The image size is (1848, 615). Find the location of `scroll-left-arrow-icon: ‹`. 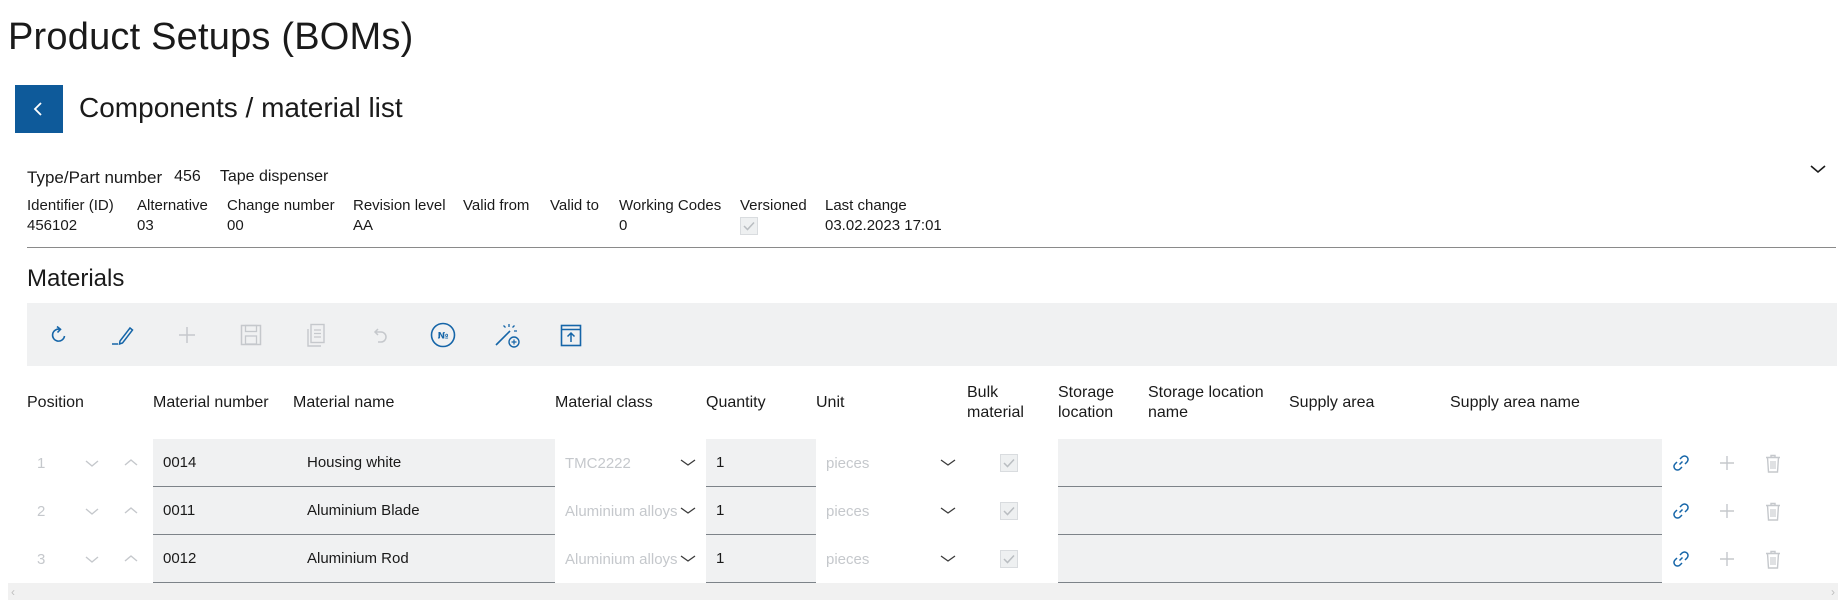

scroll-left-arrow-icon: ‹ is located at coordinates (13, 592).